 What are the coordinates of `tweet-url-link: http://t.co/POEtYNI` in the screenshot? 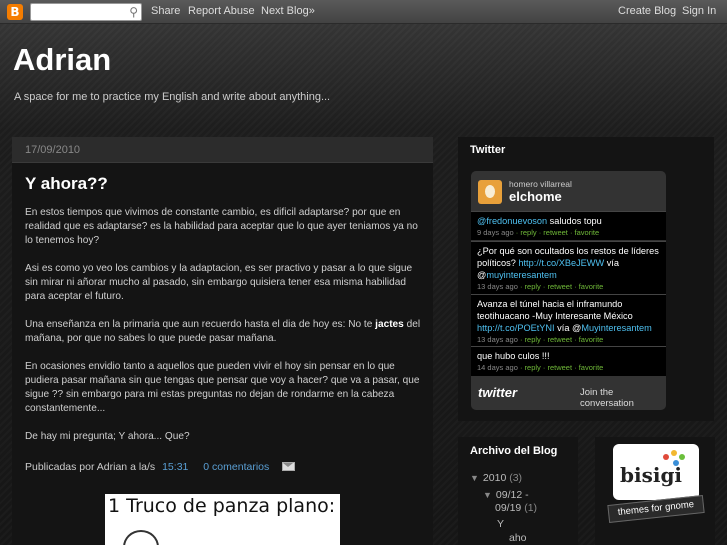 It's located at (516, 328).